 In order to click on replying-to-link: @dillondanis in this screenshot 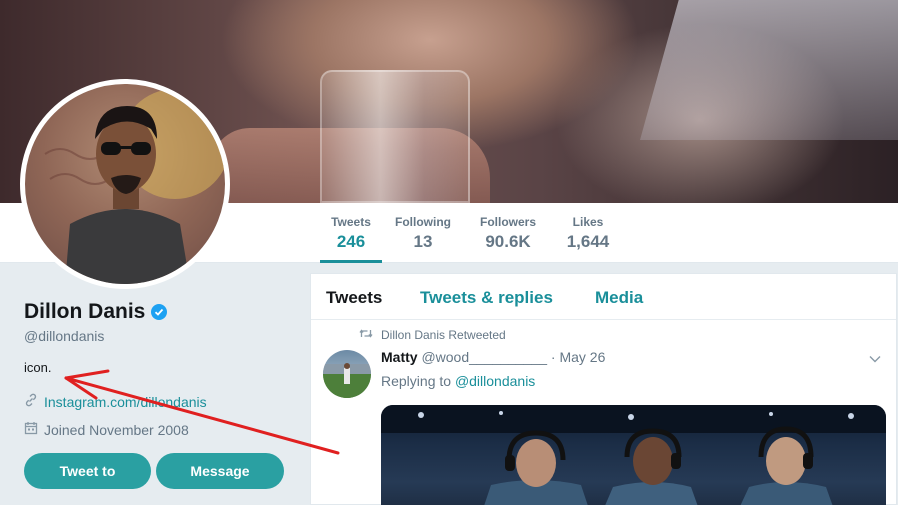, I will do `click(495, 381)`.